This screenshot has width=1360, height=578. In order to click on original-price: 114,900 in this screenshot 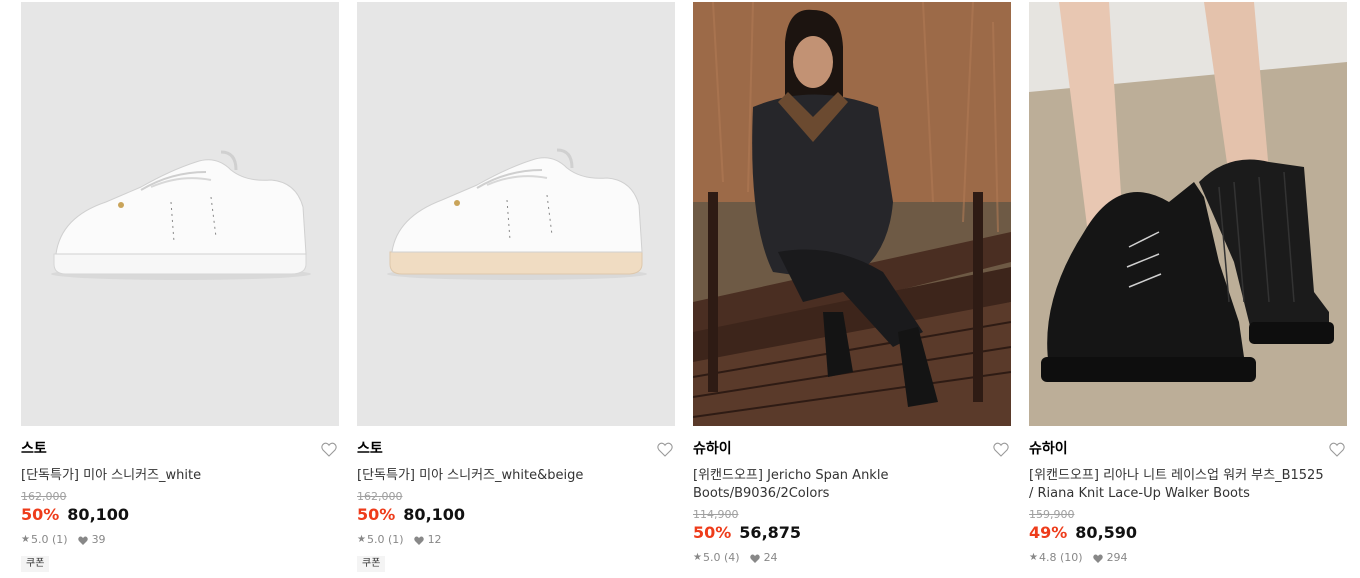, I will do `click(716, 514)`.